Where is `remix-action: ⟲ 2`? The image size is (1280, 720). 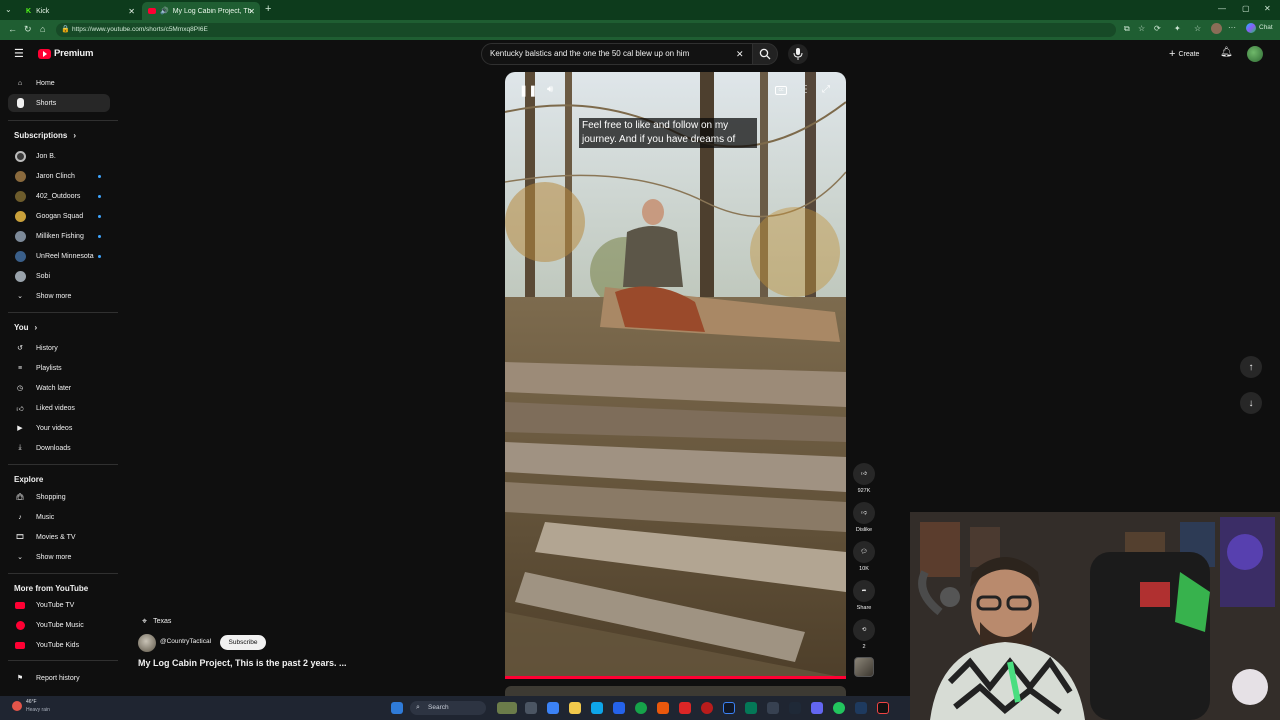 remix-action: ⟲ 2 is located at coordinates (864, 634).